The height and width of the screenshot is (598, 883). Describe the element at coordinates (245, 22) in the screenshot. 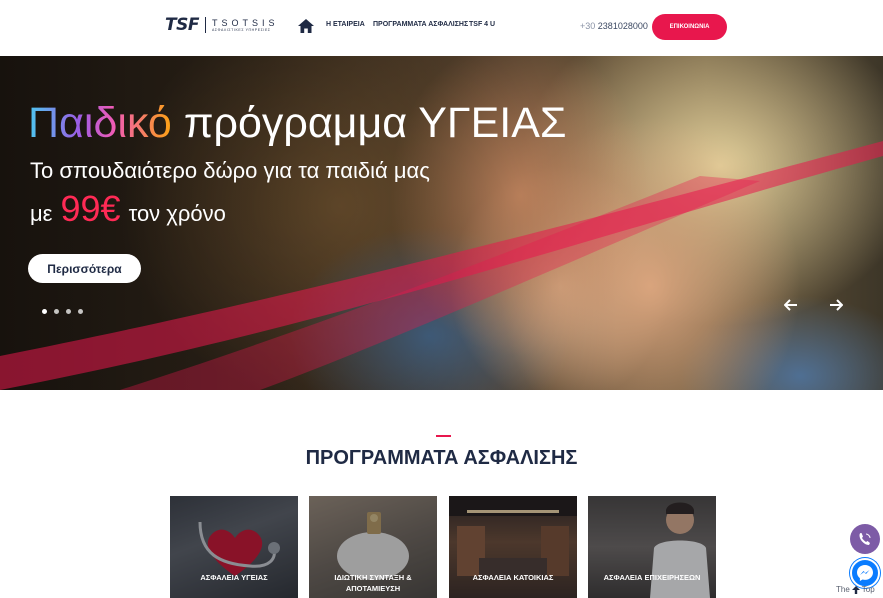

I see `logo-name: TSOTSIS` at that location.